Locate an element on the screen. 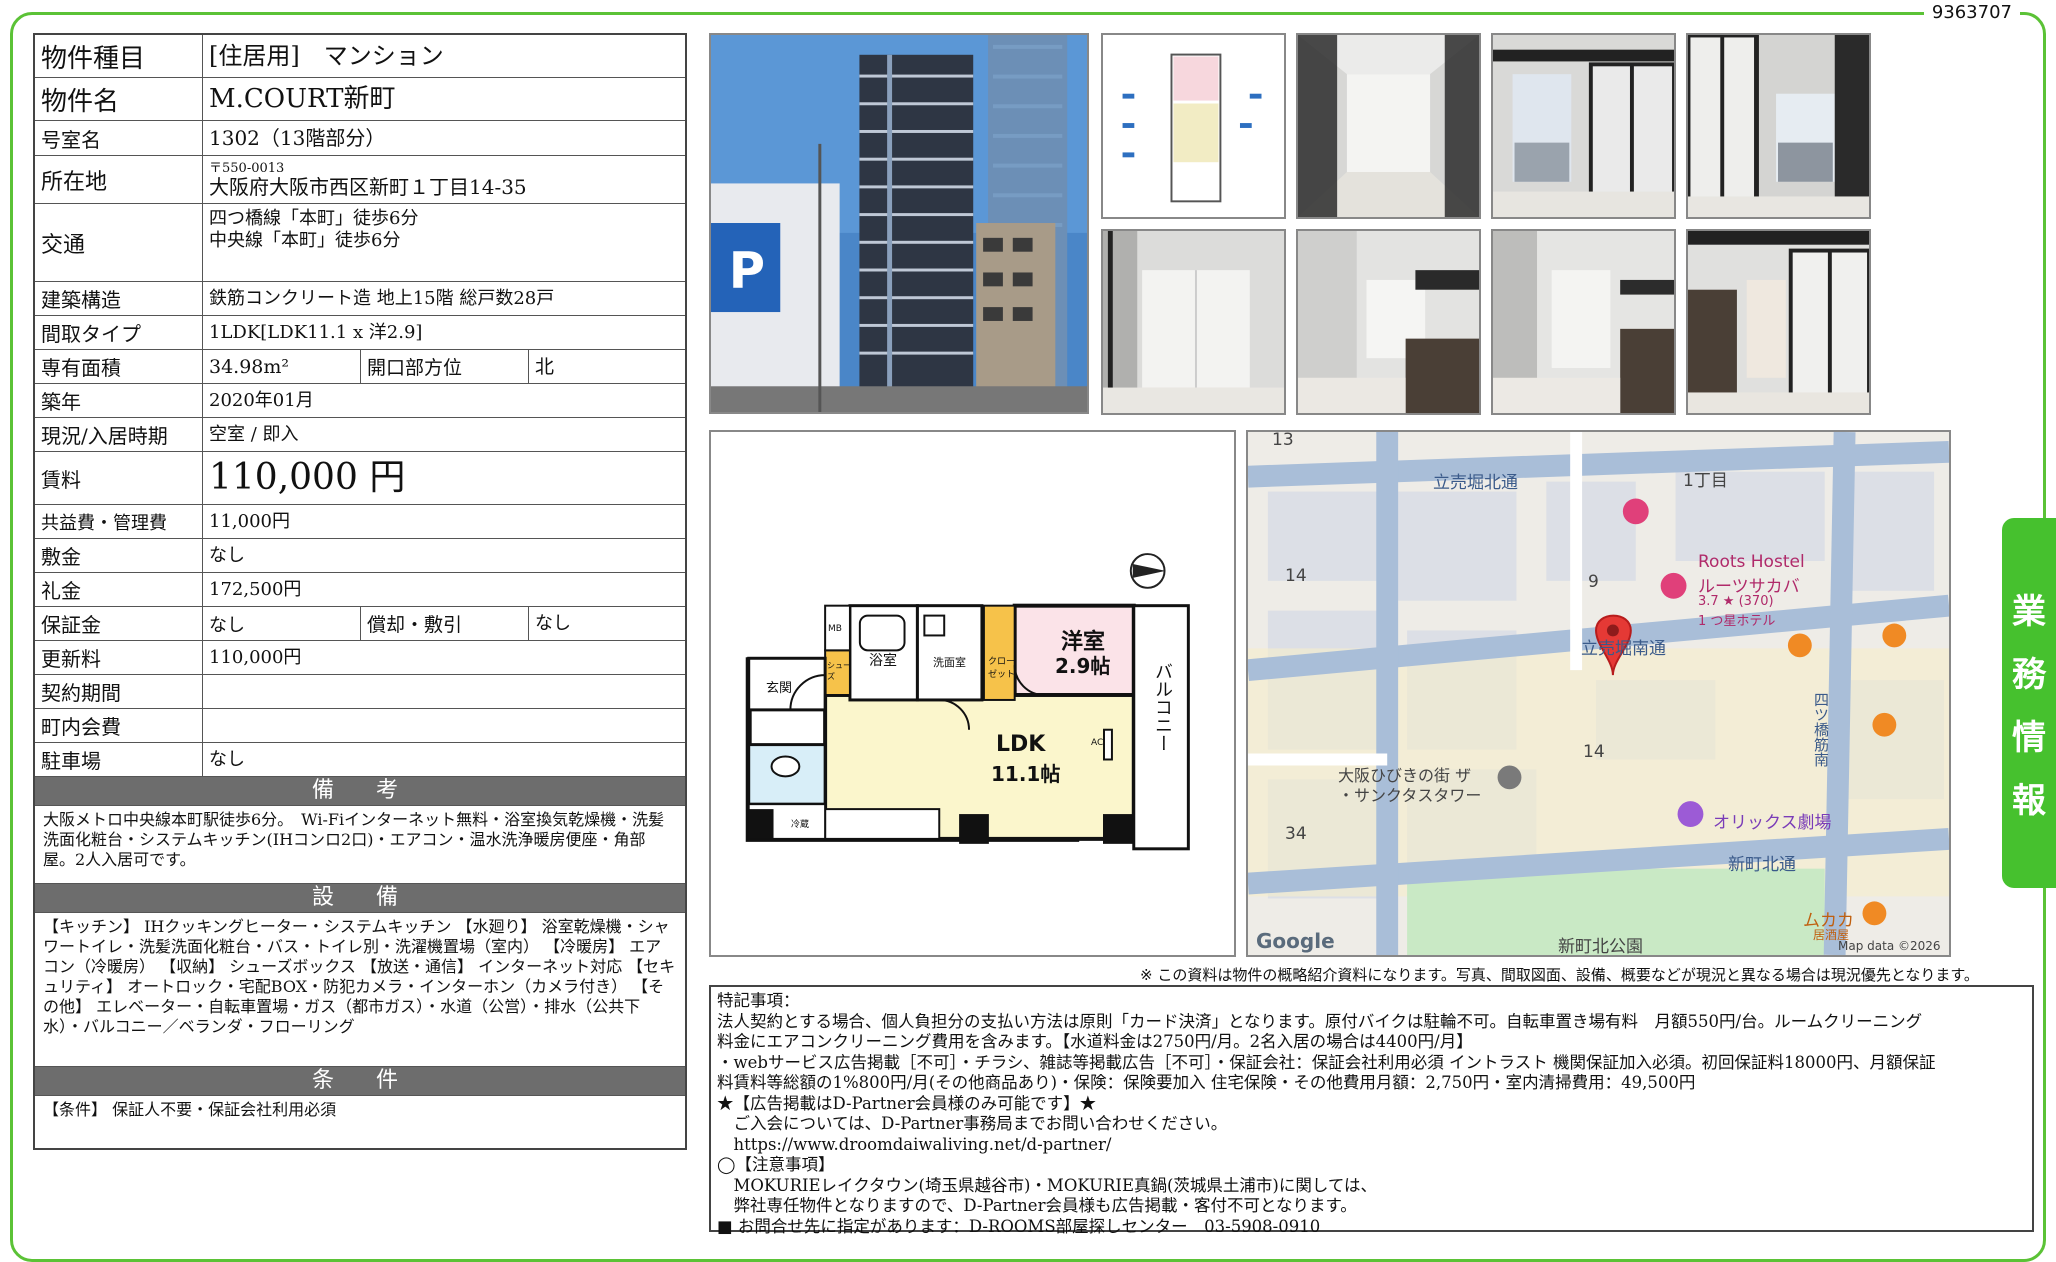 The height and width of the screenshot is (1262, 2056). map-label: 新町北公園 is located at coordinates (1600, 947).